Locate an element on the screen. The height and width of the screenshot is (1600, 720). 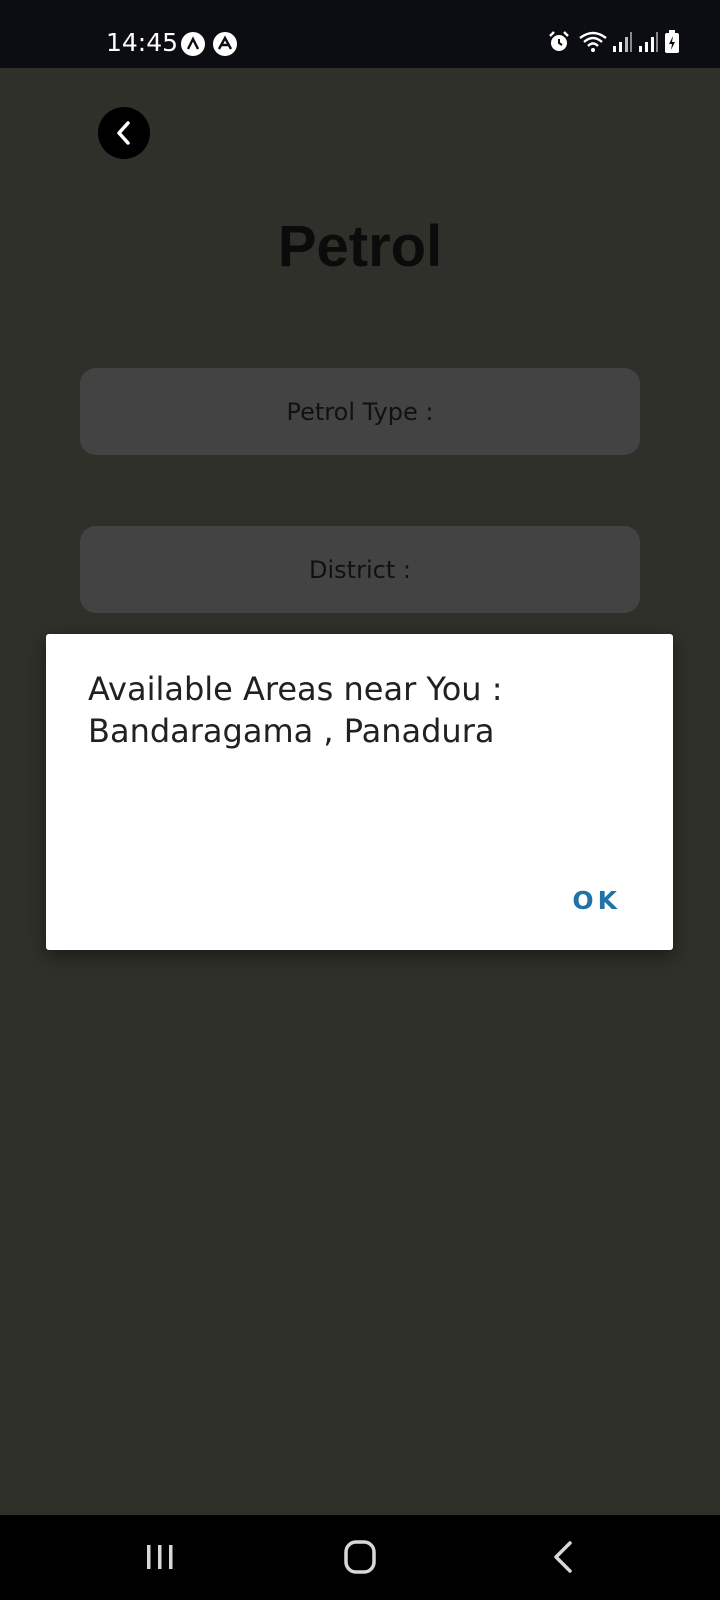
petrol-type-field: Petrol Type : is located at coordinates (360, 411).